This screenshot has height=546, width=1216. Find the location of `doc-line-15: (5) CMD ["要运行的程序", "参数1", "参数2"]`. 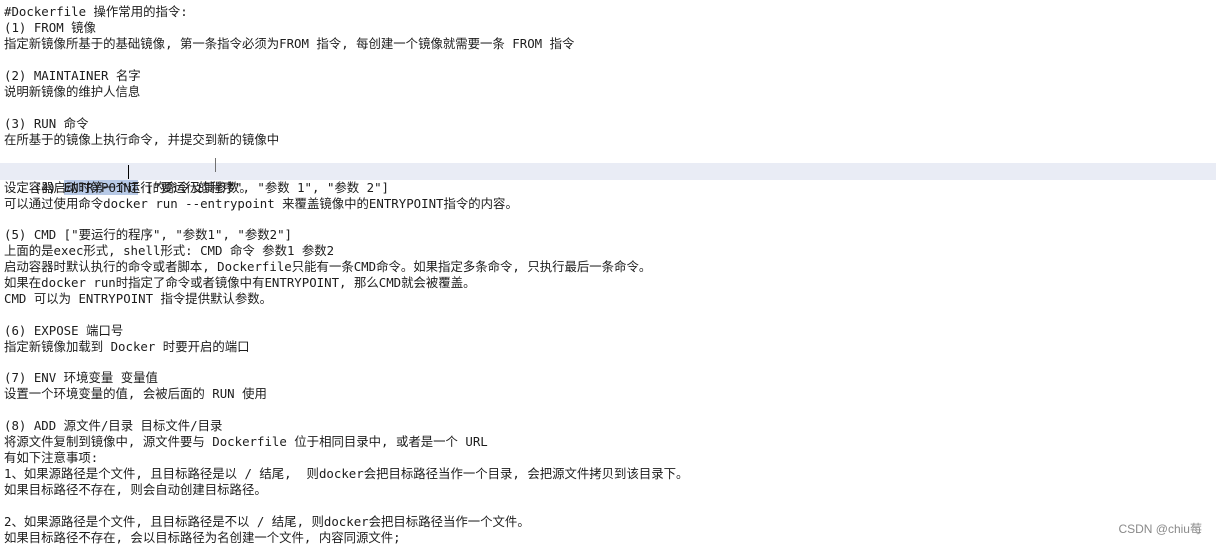

doc-line-15: (5) CMD ["要运行的程序", "参数1", "参数2"] is located at coordinates (148, 234).